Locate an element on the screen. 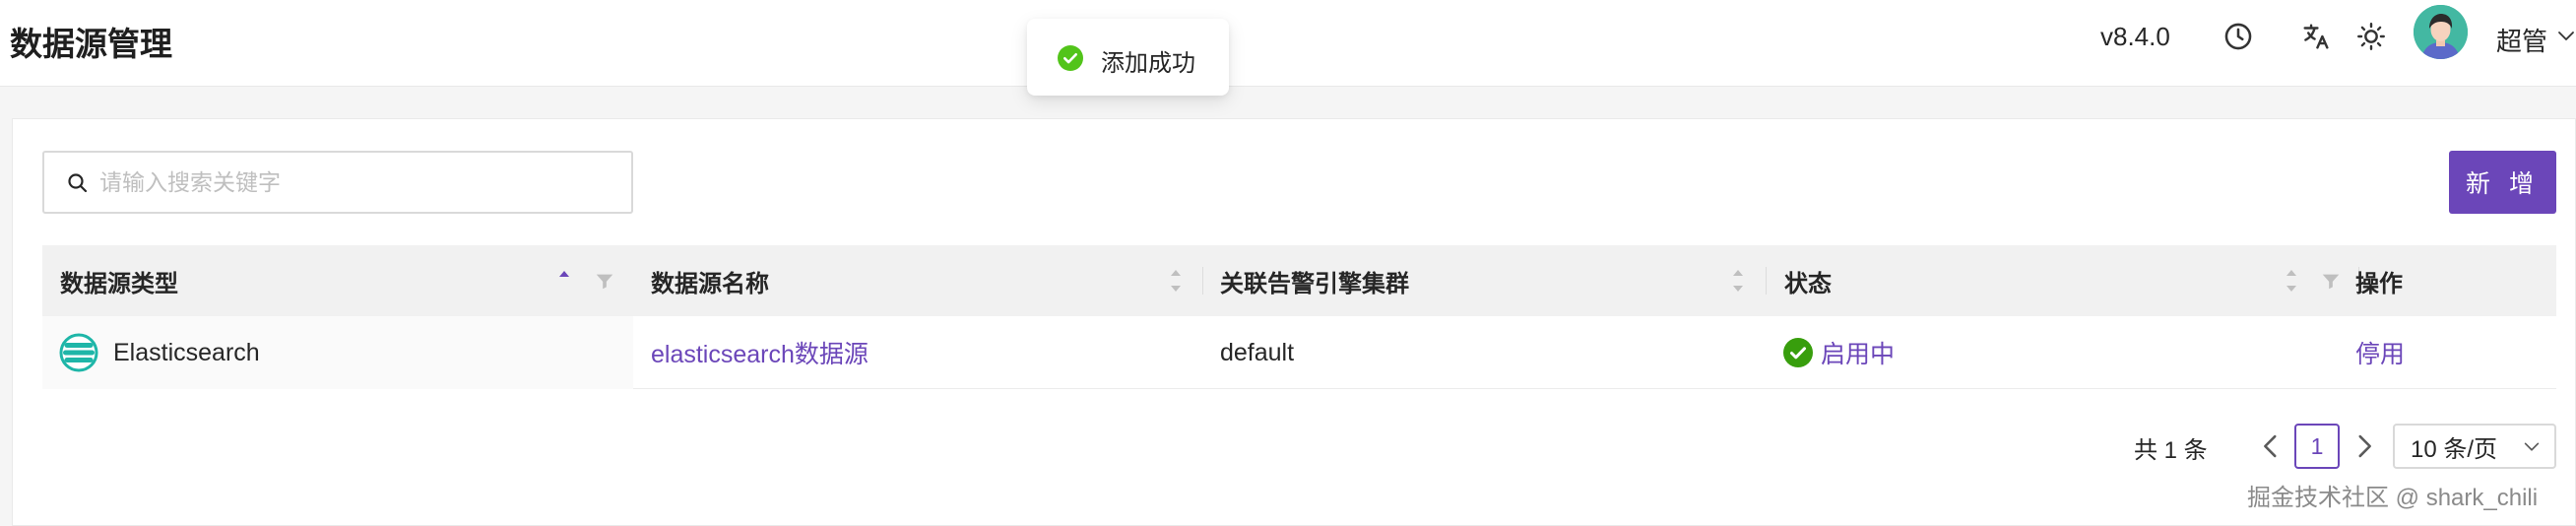 The image size is (2576, 526). avatar is located at coordinates (2441, 32).